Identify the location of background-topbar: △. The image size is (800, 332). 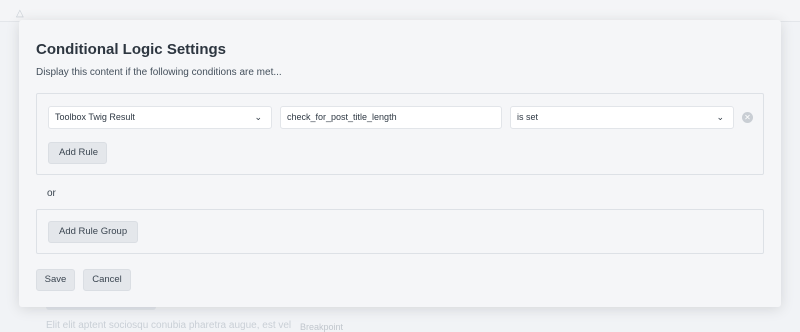
(400, 11).